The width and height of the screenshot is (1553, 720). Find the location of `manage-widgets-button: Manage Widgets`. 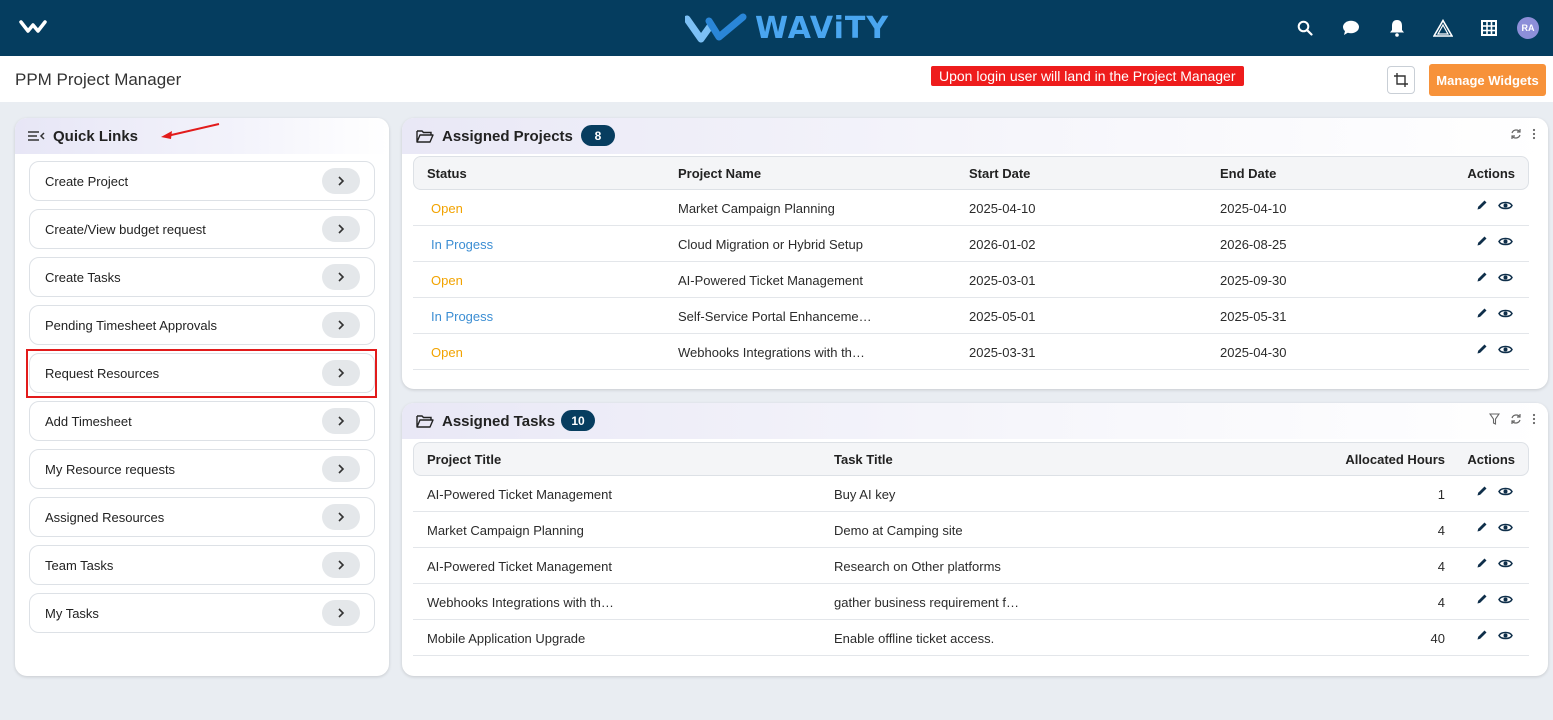

manage-widgets-button: Manage Widgets is located at coordinates (1487, 80).